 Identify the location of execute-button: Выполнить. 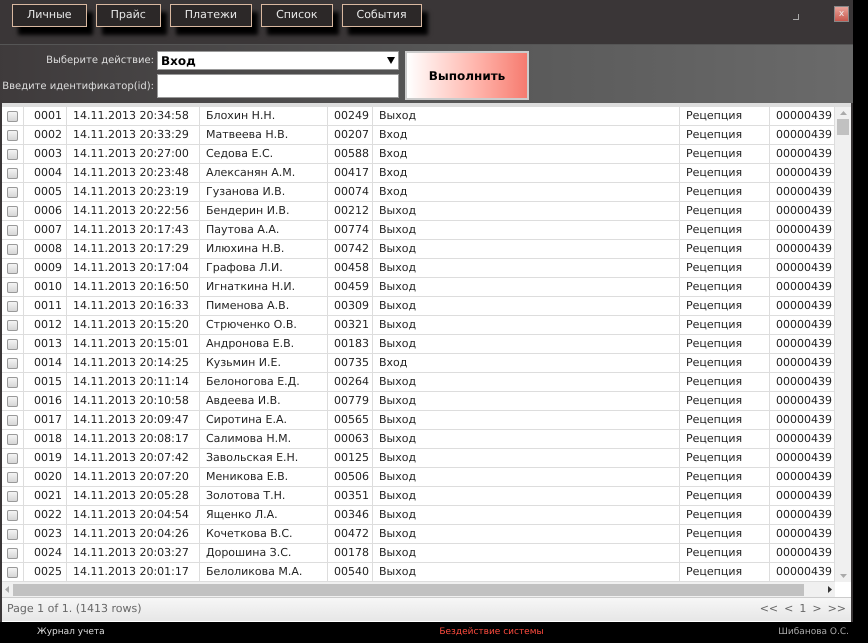
(467, 75).